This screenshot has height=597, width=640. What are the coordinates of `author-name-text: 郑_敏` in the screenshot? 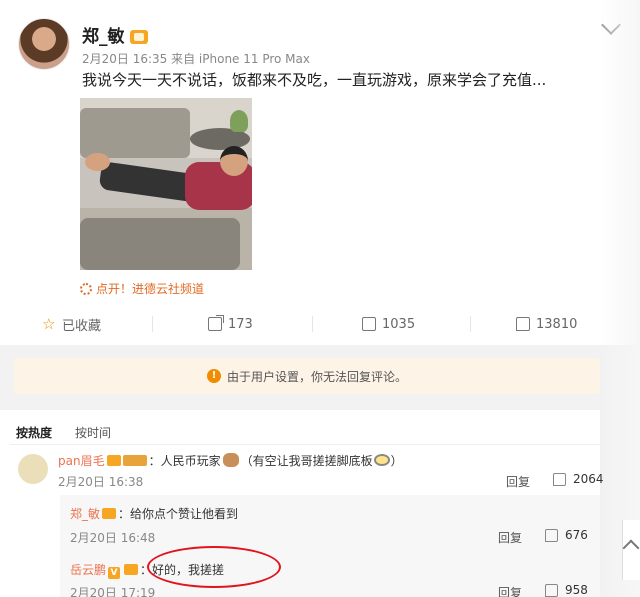 It's located at (103, 37).